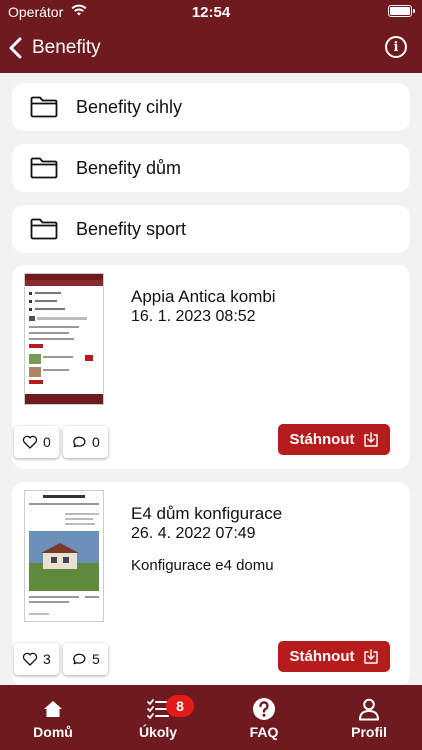 The image size is (422, 750). Describe the element at coordinates (180, 706) in the screenshot. I see `tasks-badge: 8` at that location.